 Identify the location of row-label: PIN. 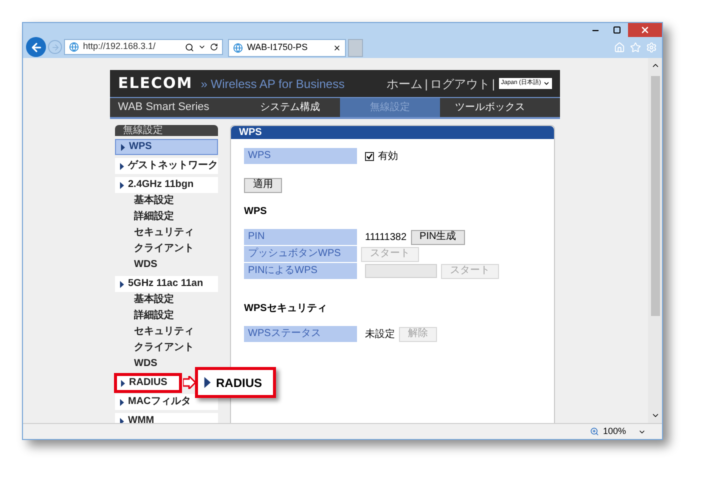
(300, 237).